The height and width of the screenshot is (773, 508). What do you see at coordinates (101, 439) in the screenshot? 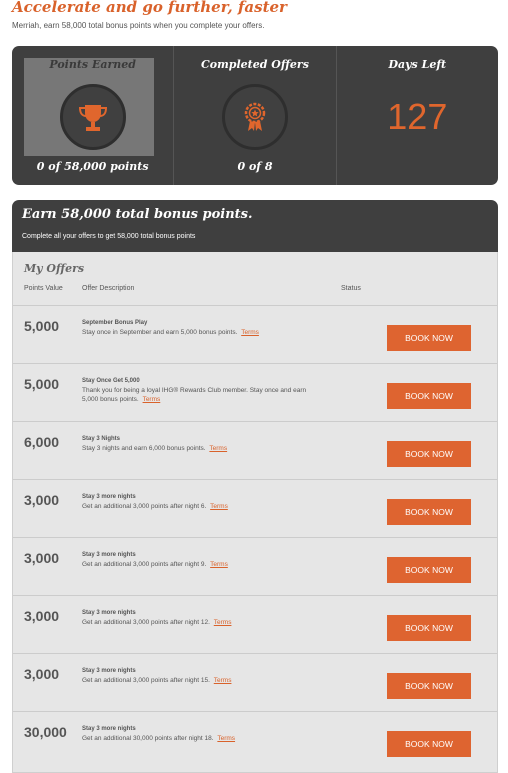
I see `offer-name: Stay 3 Nights` at bounding box center [101, 439].